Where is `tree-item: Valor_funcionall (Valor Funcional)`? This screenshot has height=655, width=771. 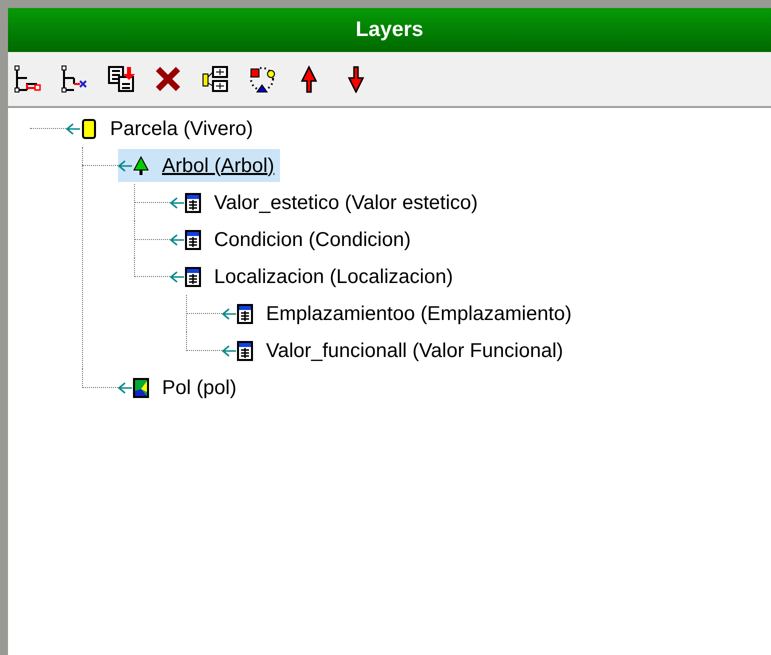 tree-item: Valor_funcionall (Valor Funcional) is located at coordinates (396, 350).